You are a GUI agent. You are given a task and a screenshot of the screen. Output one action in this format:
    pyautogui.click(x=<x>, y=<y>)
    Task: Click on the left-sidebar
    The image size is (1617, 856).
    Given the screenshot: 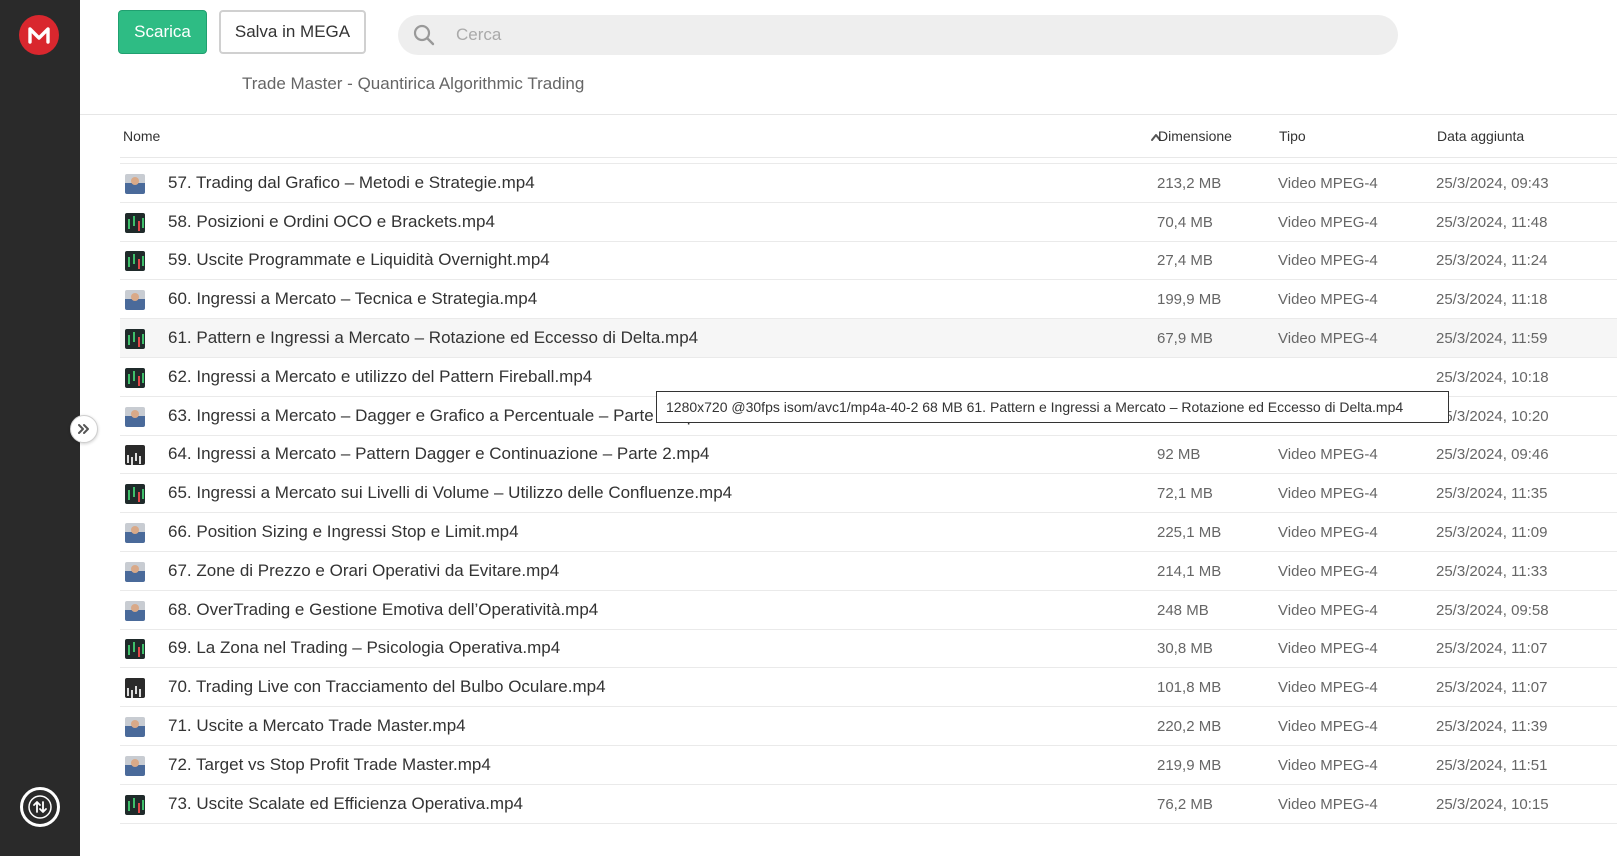 What is the action you would take?
    pyautogui.click(x=40, y=428)
    